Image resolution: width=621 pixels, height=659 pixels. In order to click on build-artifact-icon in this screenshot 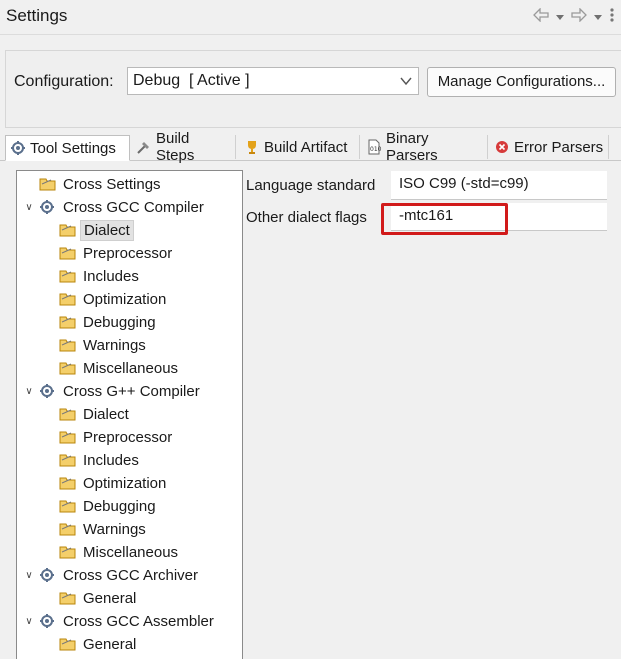, I will do `click(252, 147)`.